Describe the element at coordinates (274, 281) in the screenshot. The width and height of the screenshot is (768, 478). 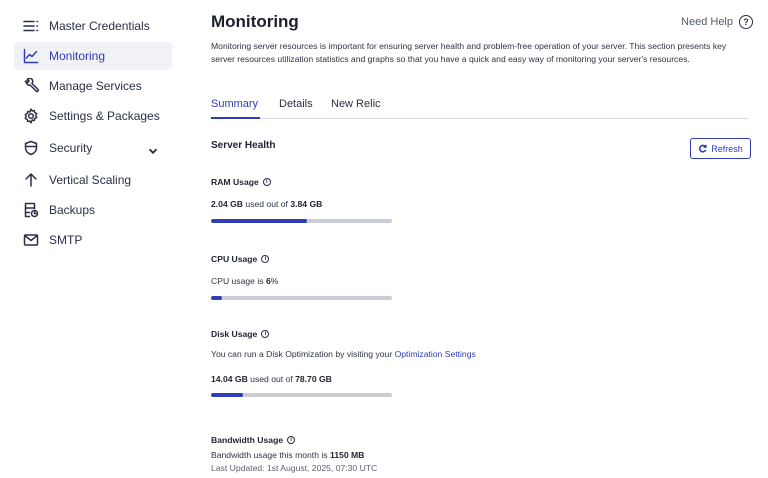
I see `cpu-usage-suffix: %` at that location.